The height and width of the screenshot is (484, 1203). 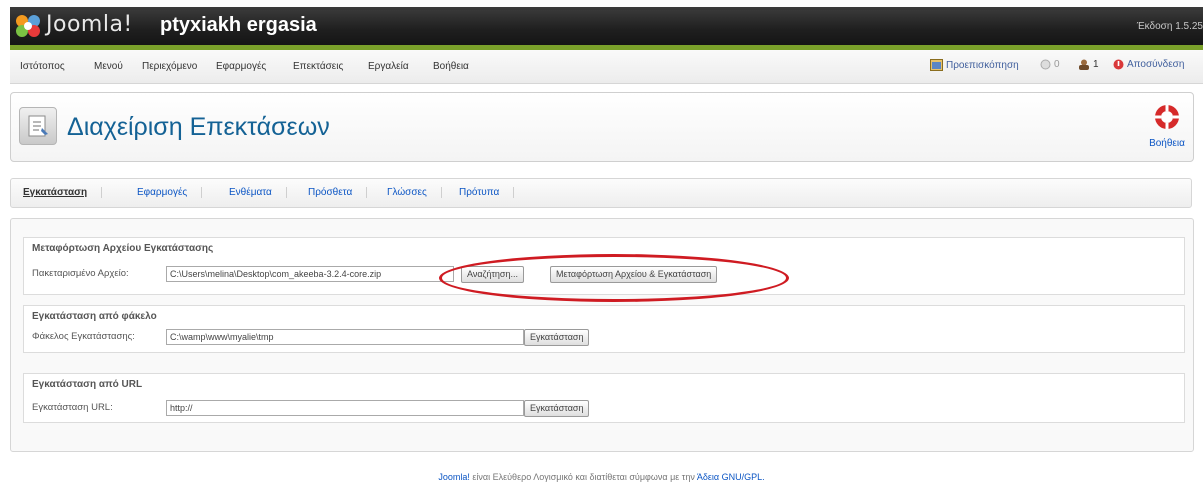 I want to click on tab-plugins: Πρόσθετα, so click(x=338, y=192).